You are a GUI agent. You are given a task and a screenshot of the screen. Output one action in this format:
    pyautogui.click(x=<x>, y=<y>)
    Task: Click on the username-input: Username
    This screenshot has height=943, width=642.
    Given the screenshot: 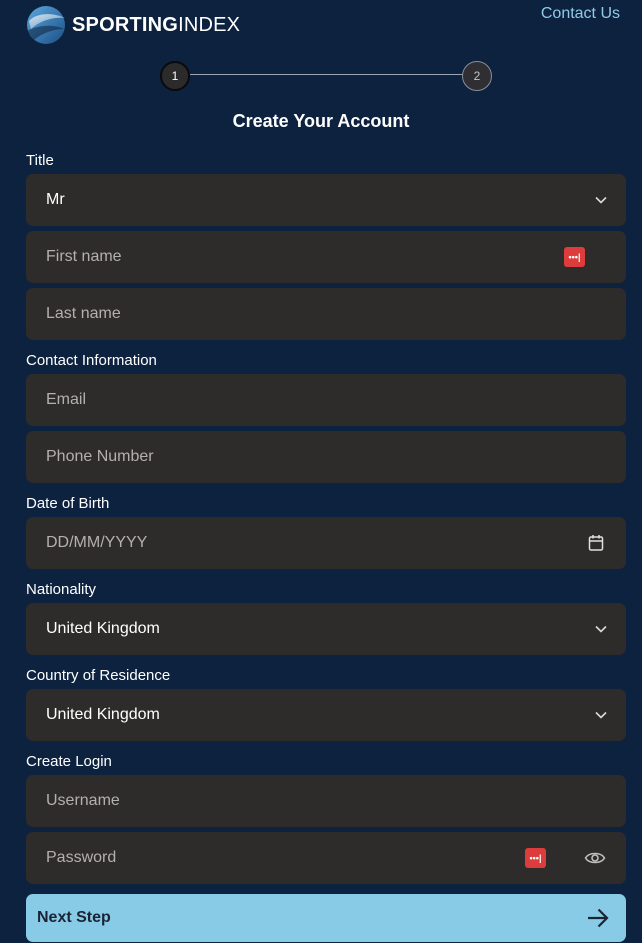 What is the action you would take?
    pyautogui.click(x=326, y=801)
    